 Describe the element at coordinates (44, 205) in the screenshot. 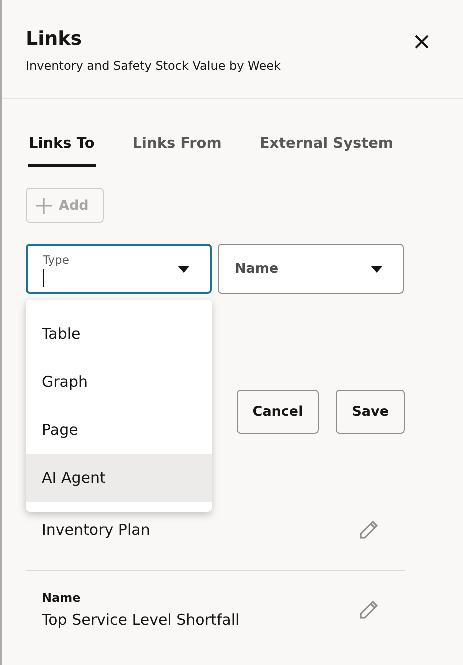

I see `plus-icon` at that location.